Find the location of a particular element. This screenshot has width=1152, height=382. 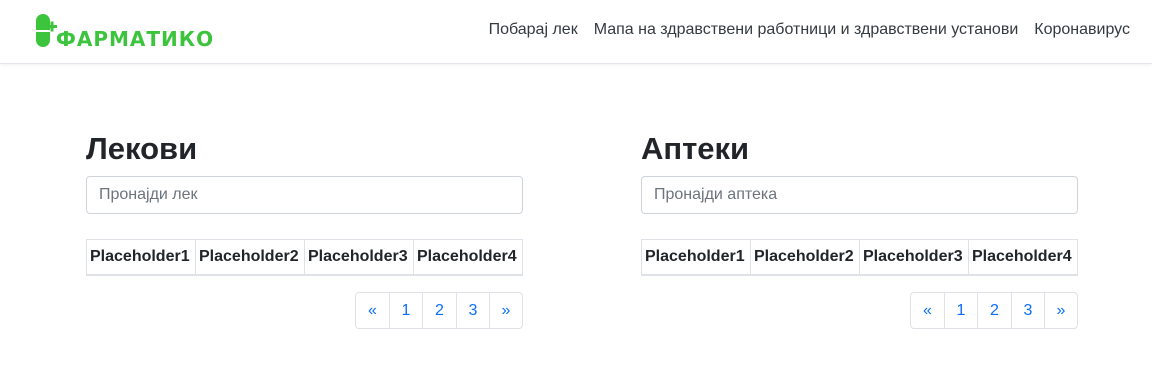

medicines-title: Лекови is located at coordinates (142, 148).